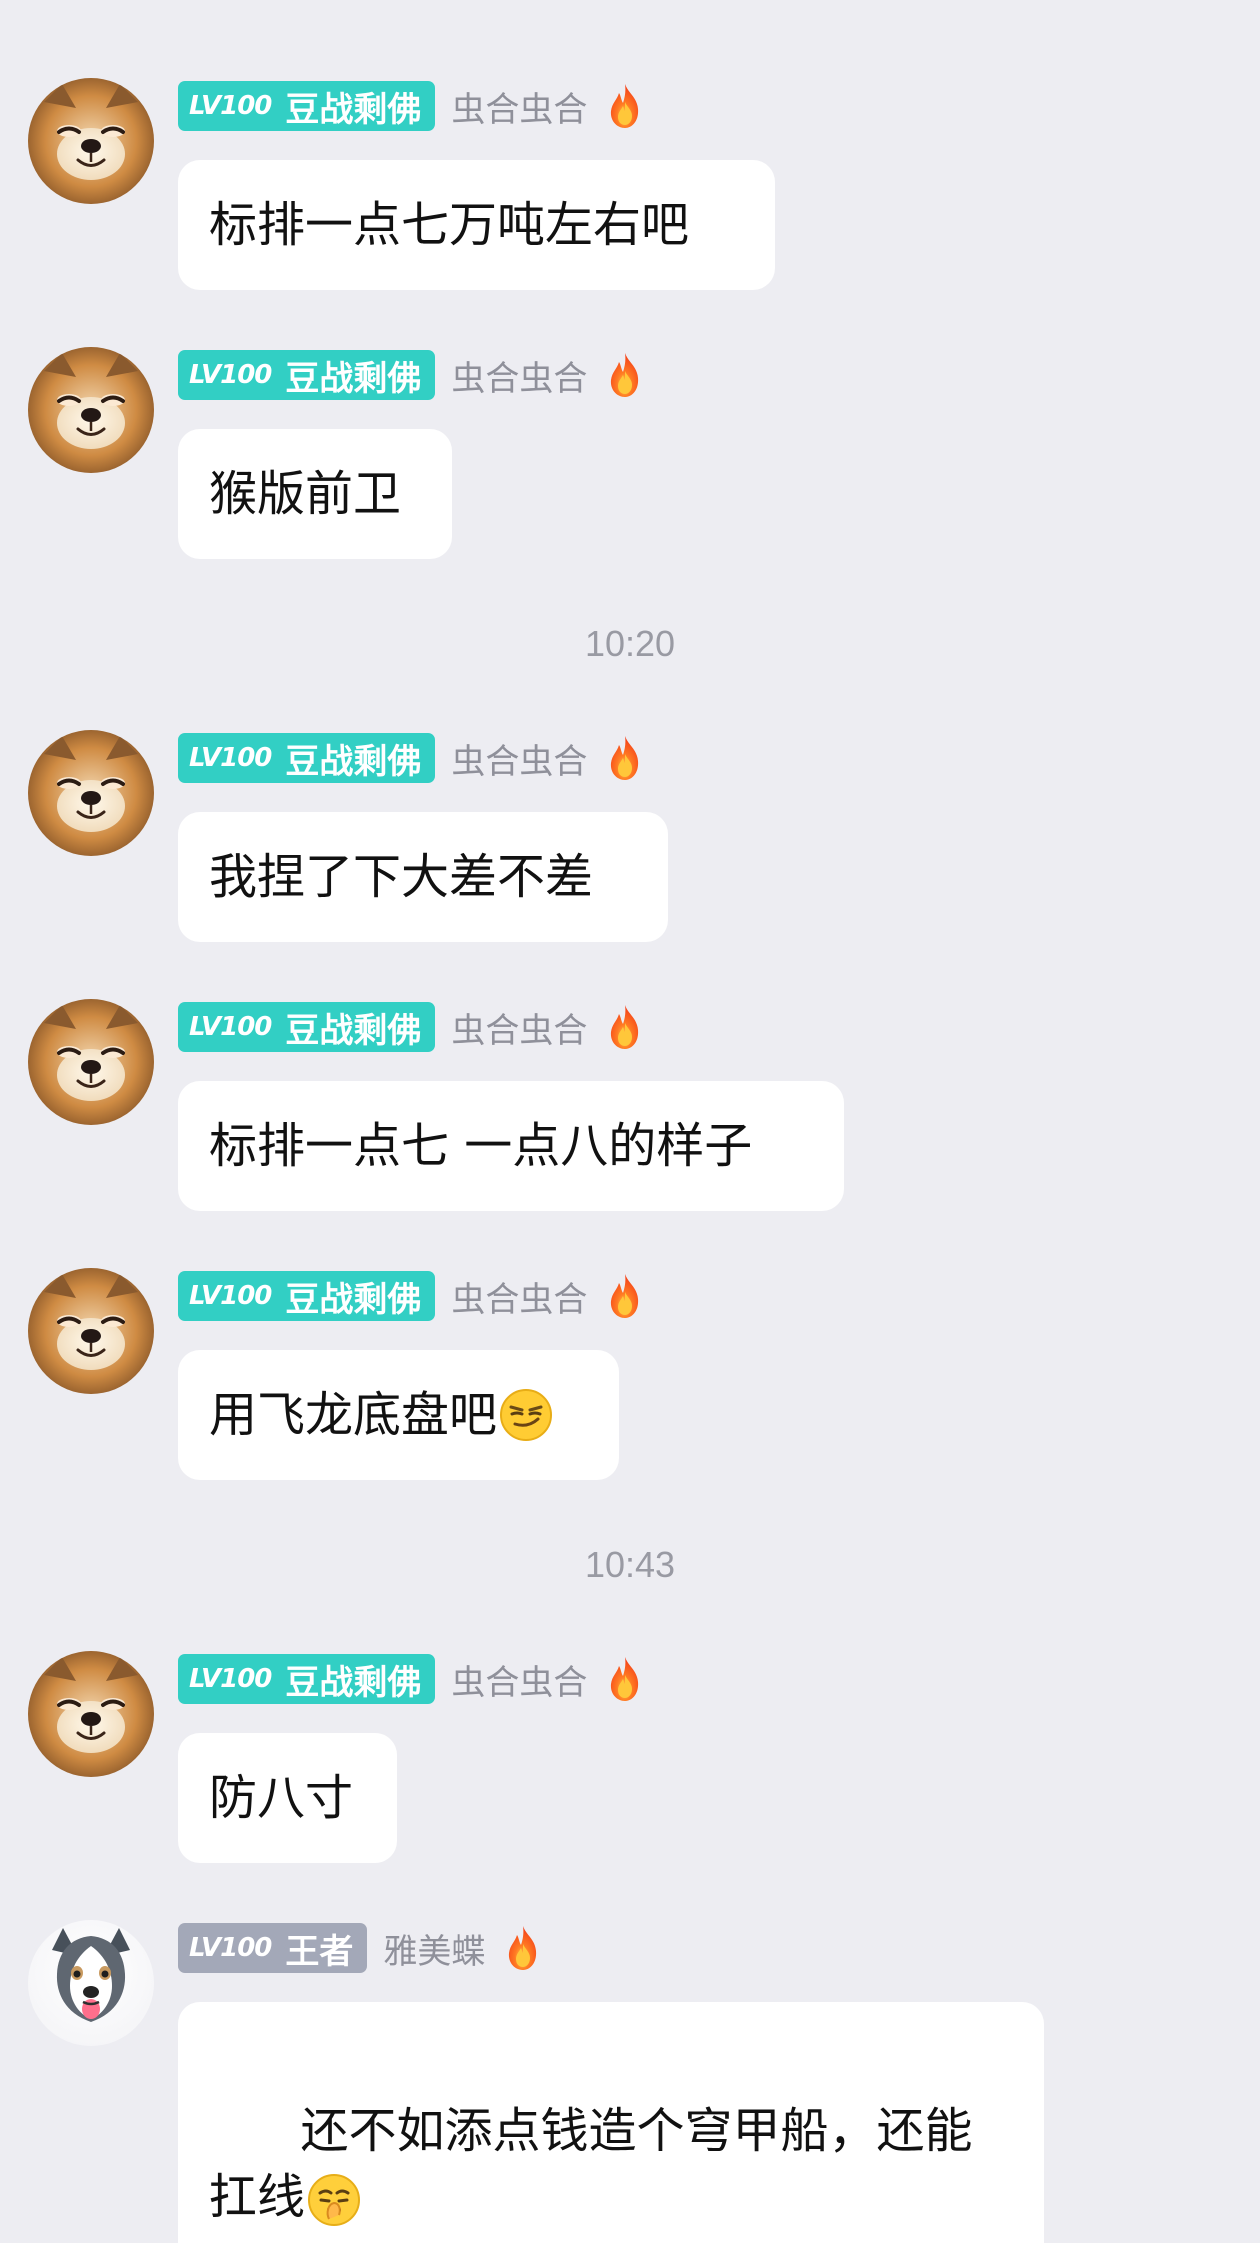 Image resolution: width=1260 pixels, height=2243 pixels. What do you see at coordinates (630, 1564) in the screenshot?
I see `time-divider: 10:43` at bounding box center [630, 1564].